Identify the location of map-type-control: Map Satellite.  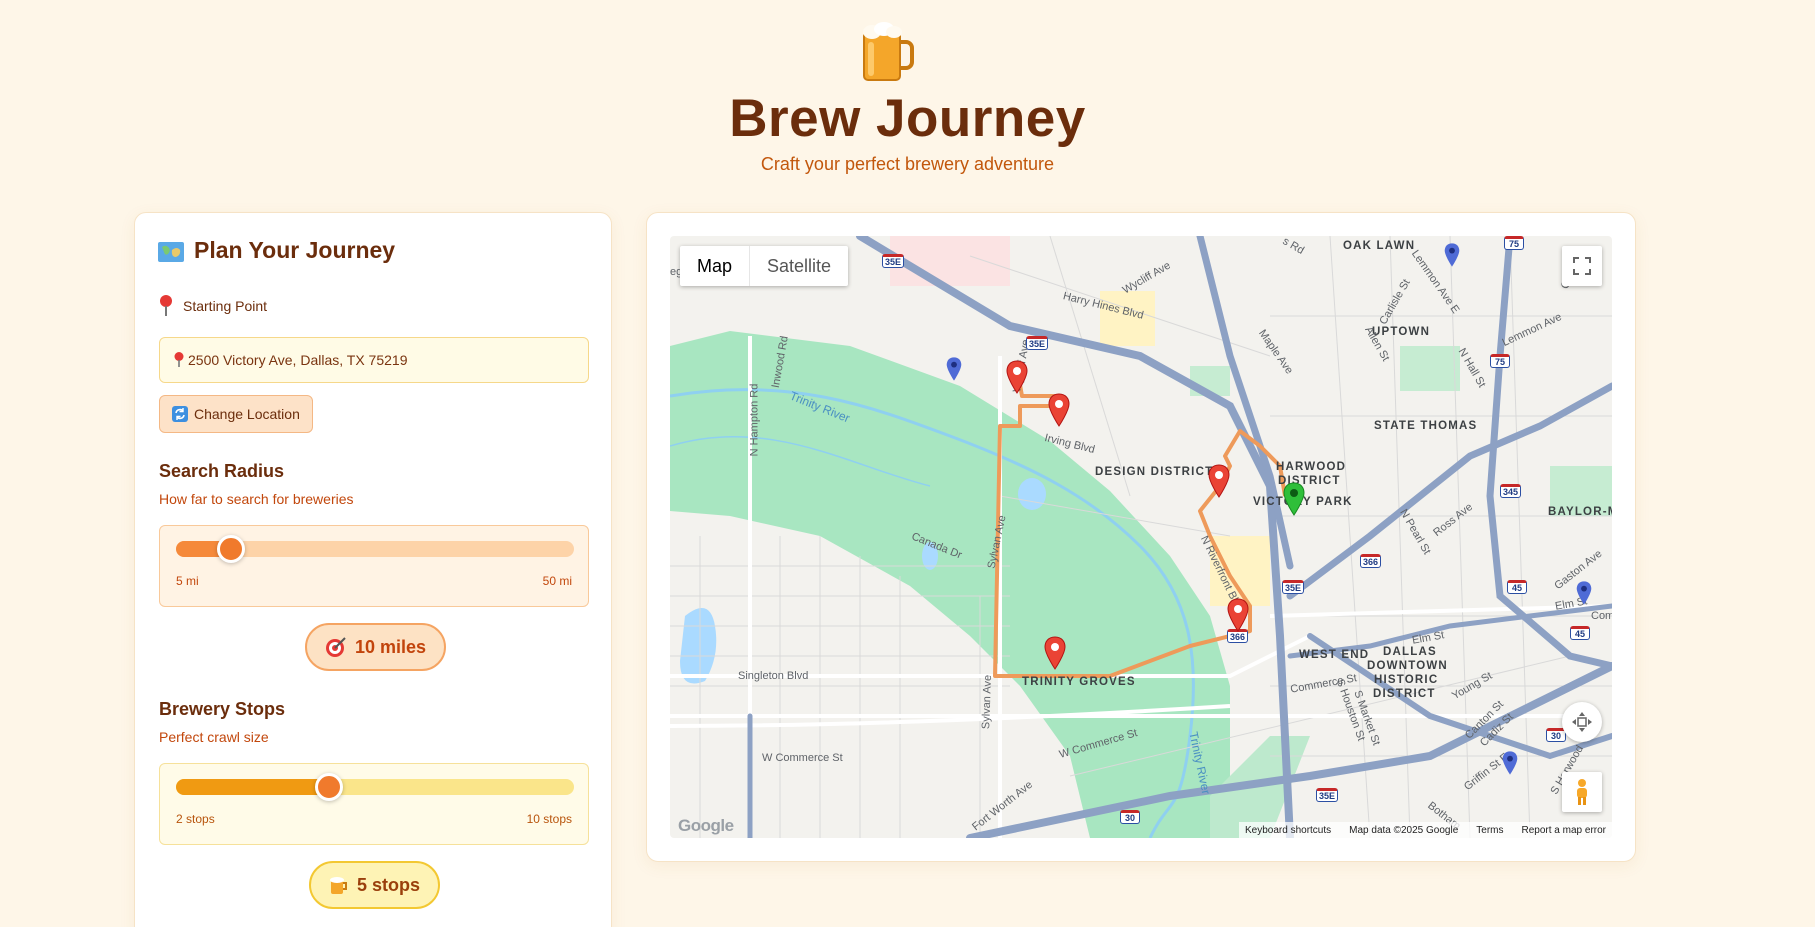
(764, 266).